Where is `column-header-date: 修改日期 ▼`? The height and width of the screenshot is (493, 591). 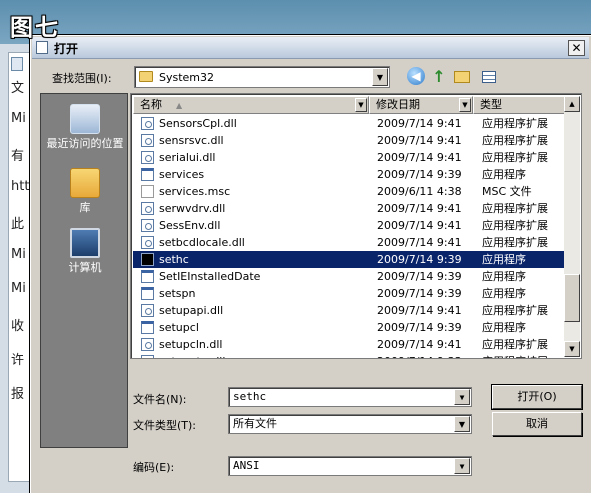 column-header-date: 修改日期 ▼ is located at coordinates (421, 105).